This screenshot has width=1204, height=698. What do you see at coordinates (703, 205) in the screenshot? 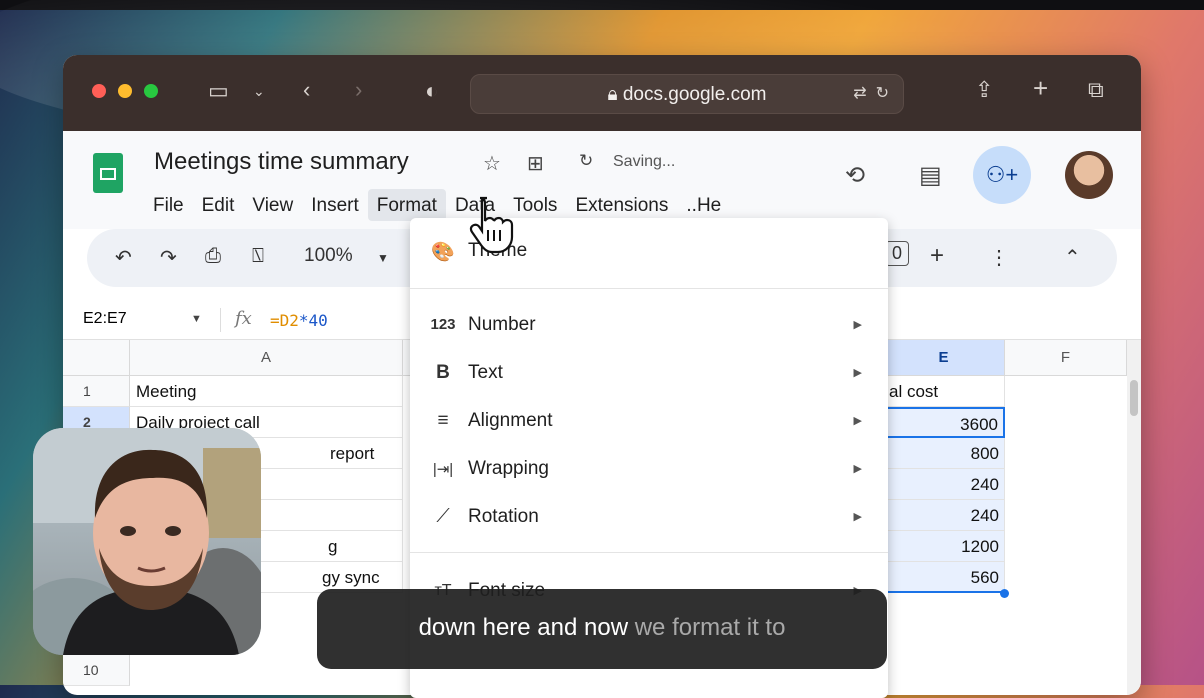
I see `menu-help: ..He` at bounding box center [703, 205].